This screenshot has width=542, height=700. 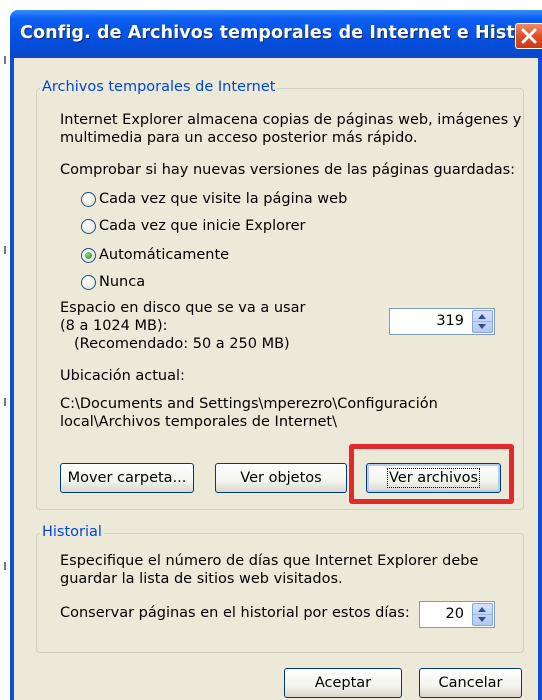 I want to click on ok-label: Aceptar, so click(x=343, y=683).